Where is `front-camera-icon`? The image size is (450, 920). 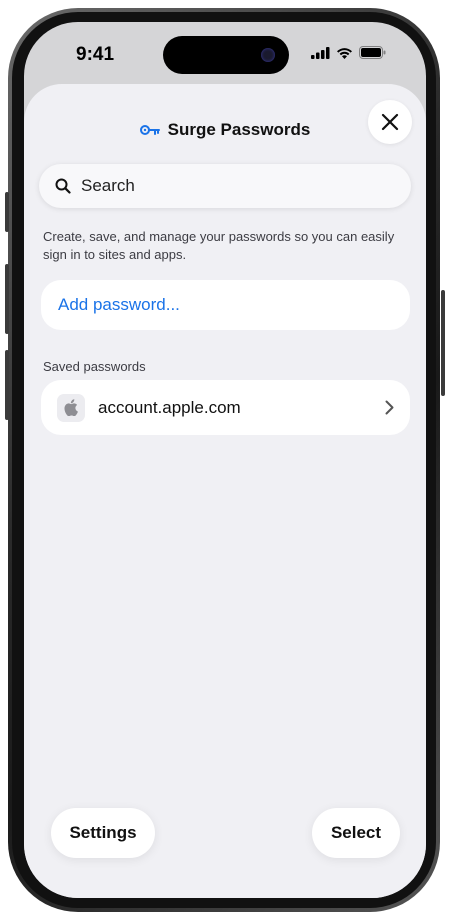 front-camera-icon is located at coordinates (268, 55).